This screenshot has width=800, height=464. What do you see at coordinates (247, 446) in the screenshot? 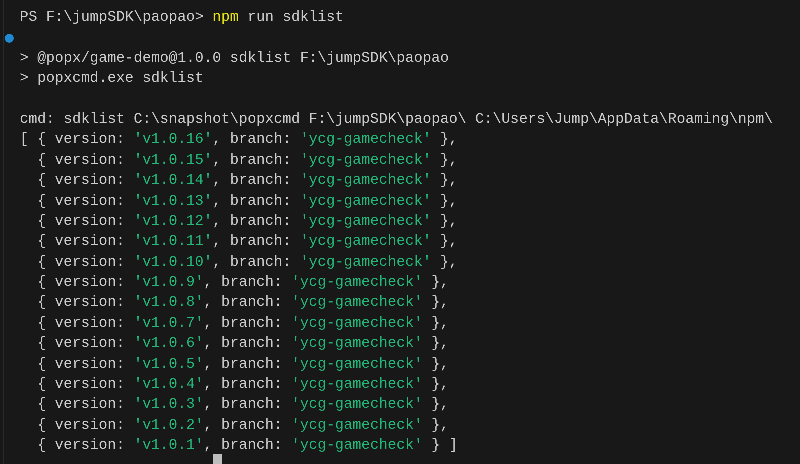
I see `terminal-line: { version: 'v1.0.1', branch: 'ycg-gamecheck' } ]` at bounding box center [247, 446].